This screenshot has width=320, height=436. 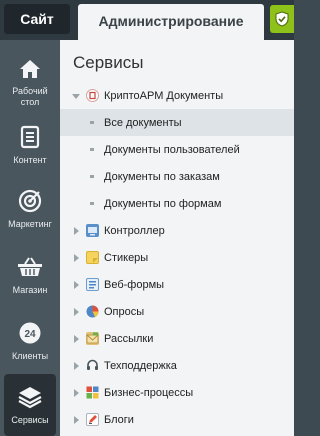 I want to click on tree-item-label: Рассылки, so click(x=129, y=339).